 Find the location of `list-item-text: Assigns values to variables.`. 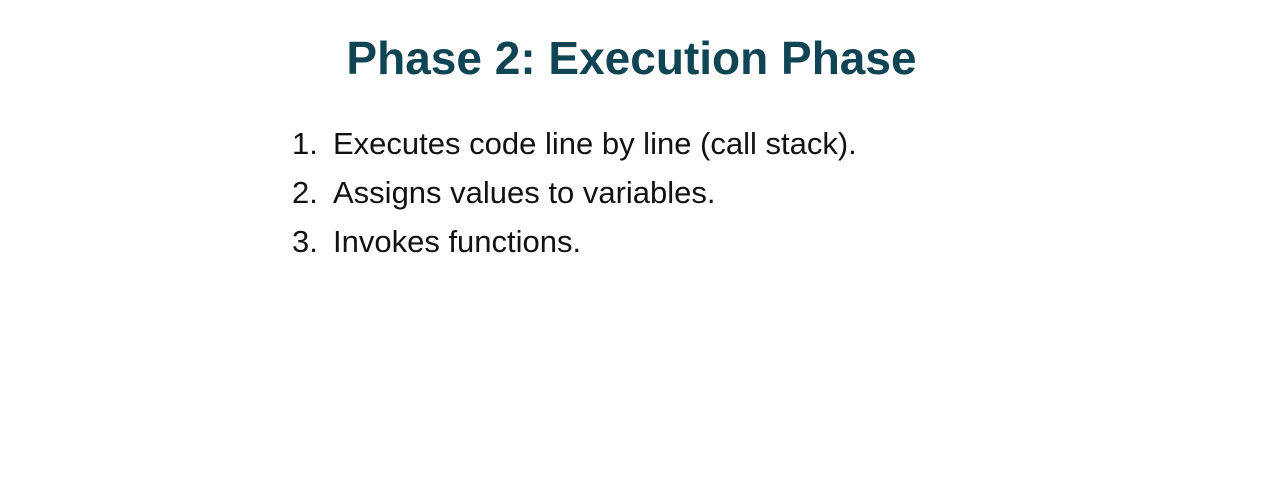

list-item-text: Assigns values to variables. is located at coordinates (524, 192).